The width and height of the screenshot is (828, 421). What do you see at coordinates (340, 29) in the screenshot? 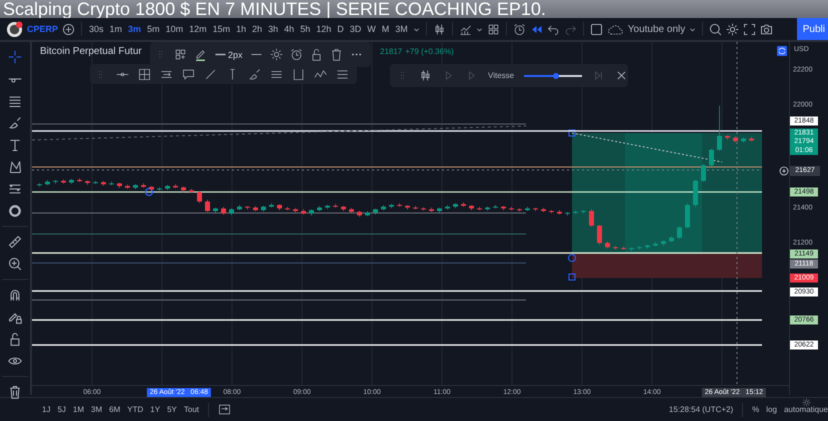
I see `interval-button: D` at bounding box center [340, 29].